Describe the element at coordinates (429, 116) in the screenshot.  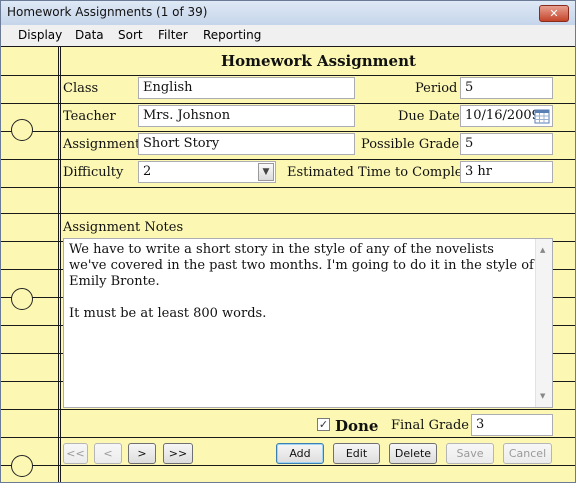
I see `due-date-label: Due Date` at that location.